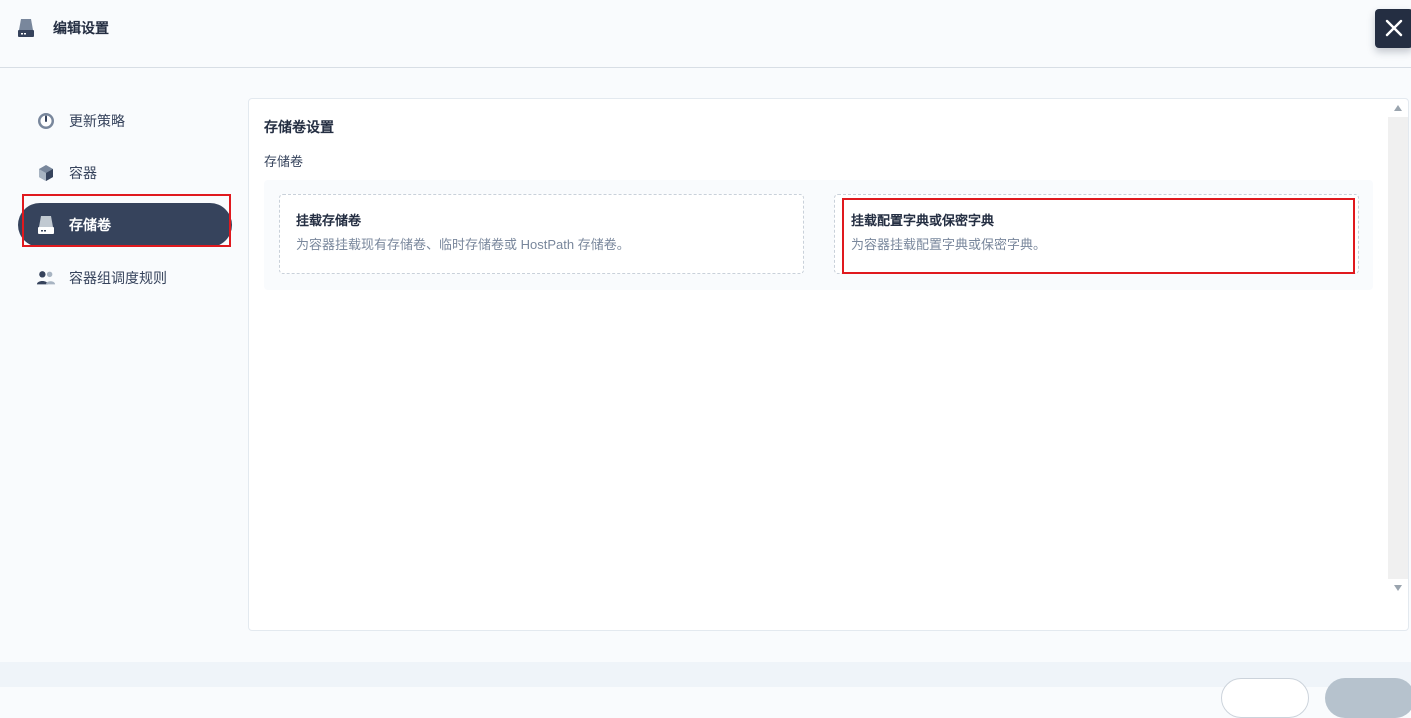 The height and width of the screenshot is (718, 1411). I want to click on cancel-button, so click(1265, 698).